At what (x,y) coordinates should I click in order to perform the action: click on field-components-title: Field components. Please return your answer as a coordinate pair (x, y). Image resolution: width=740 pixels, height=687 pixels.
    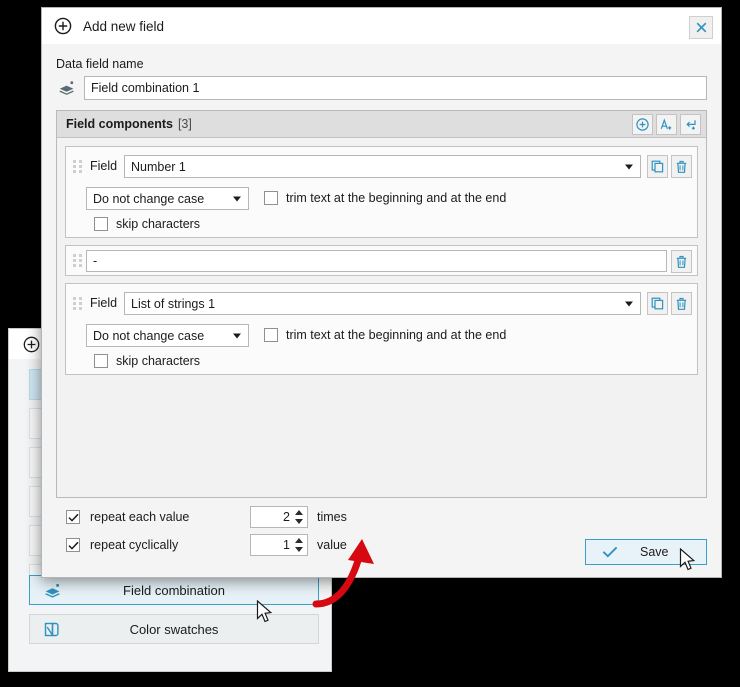
    Looking at the image, I should click on (119, 124).